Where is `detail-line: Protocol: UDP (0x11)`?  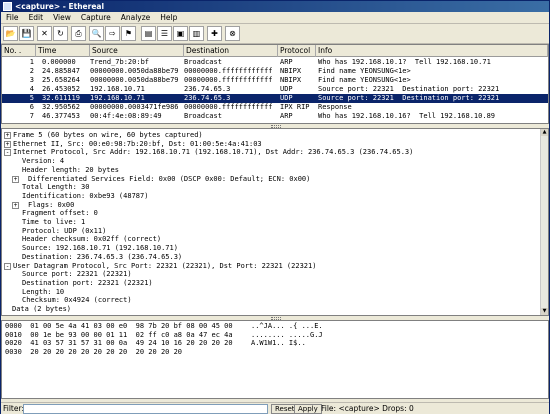
detail-line: Protocol: UDP (0x11) is located at coordinates (64, 231).